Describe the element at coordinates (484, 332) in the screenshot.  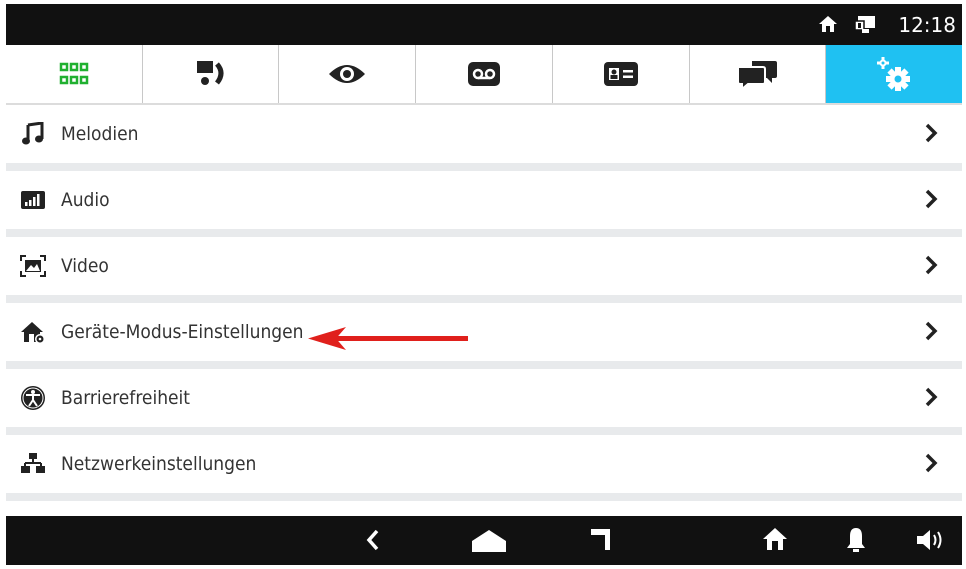
I see `list-item-device-mode-settings: Geräte-Modus-Einstellungen` at that location.